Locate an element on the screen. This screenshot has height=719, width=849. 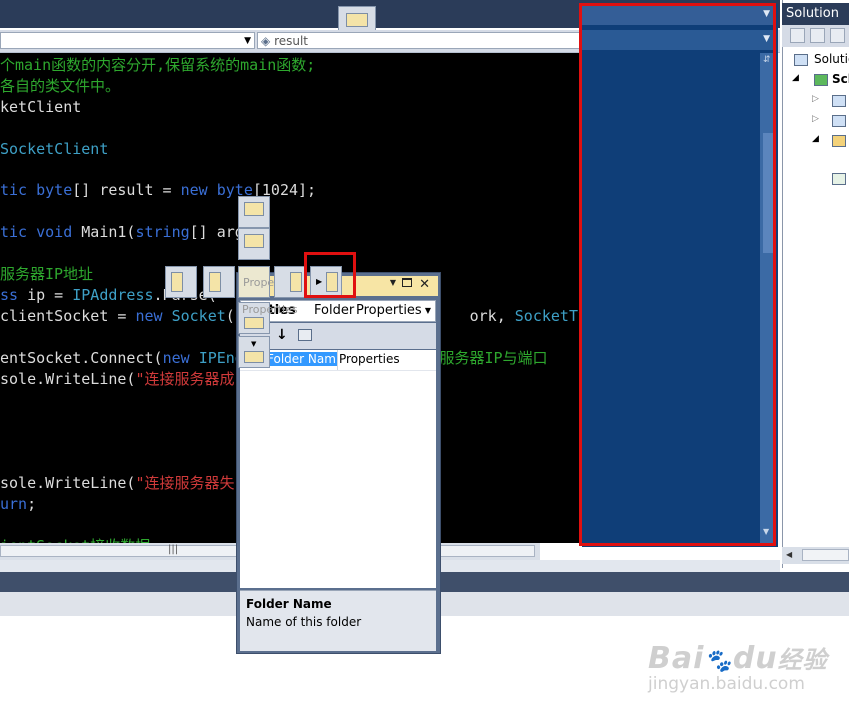
dock-guide-top is located at coordinates (254, 212).